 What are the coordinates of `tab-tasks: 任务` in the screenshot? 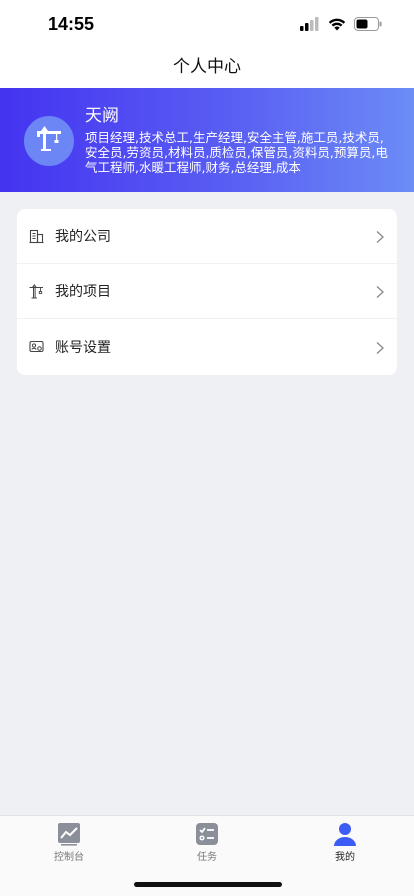 It's located at (207, 842).